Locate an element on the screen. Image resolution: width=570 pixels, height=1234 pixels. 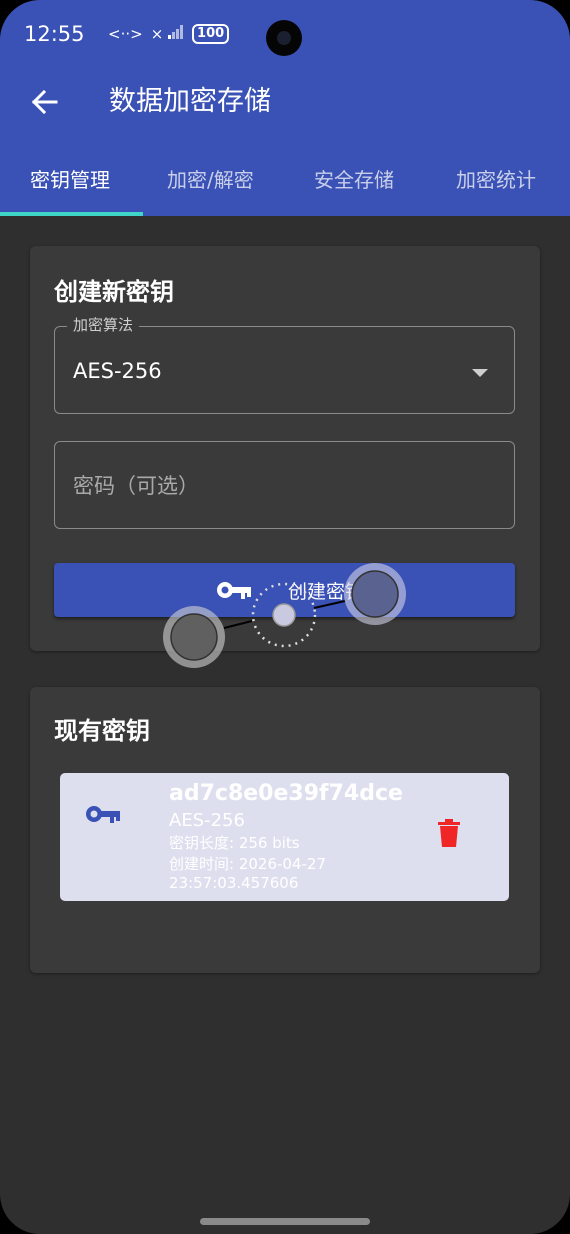
tab-bar: 密钥管理 加密/解密 安全存储 加密统计 is located at coordinates (285, 183).